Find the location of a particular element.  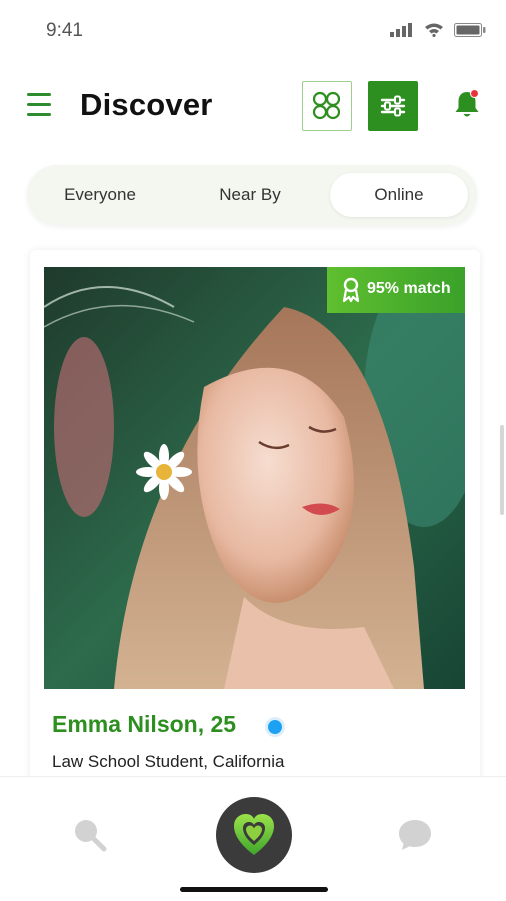

wifi-icon is located at coordinates (434, 30).